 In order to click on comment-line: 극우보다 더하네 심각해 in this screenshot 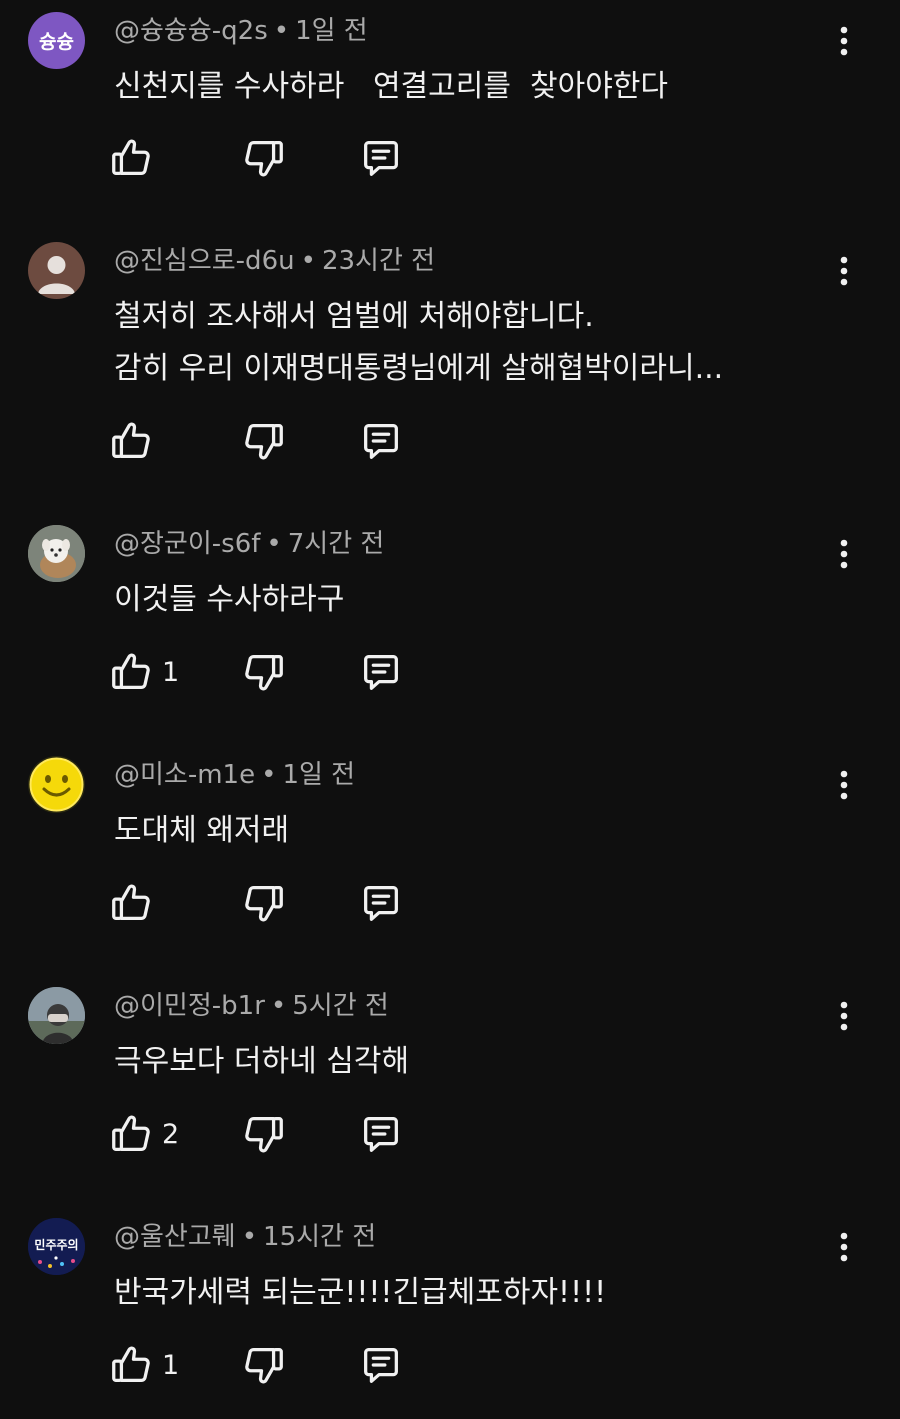, I will do `click(262, 1061)`.